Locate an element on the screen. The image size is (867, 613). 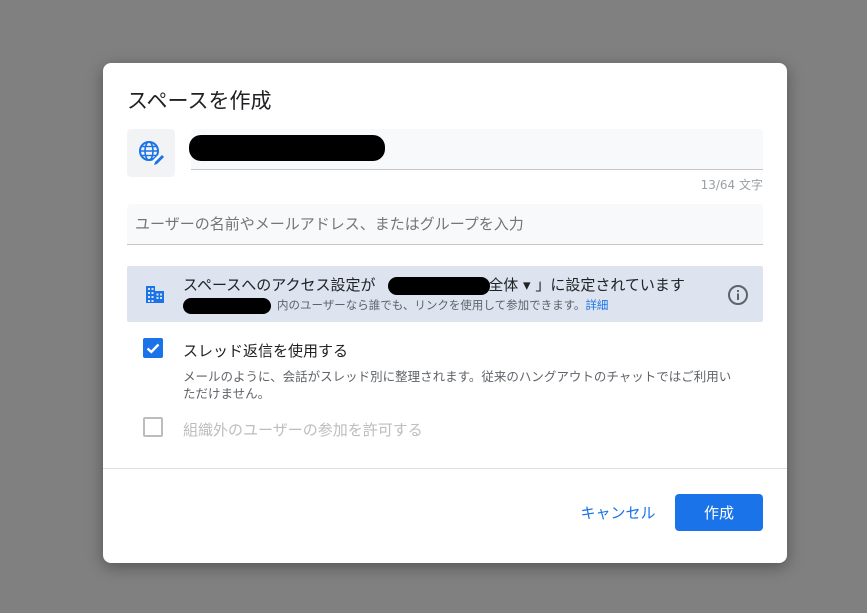
people-search-input is located at coordinates (445, 224).